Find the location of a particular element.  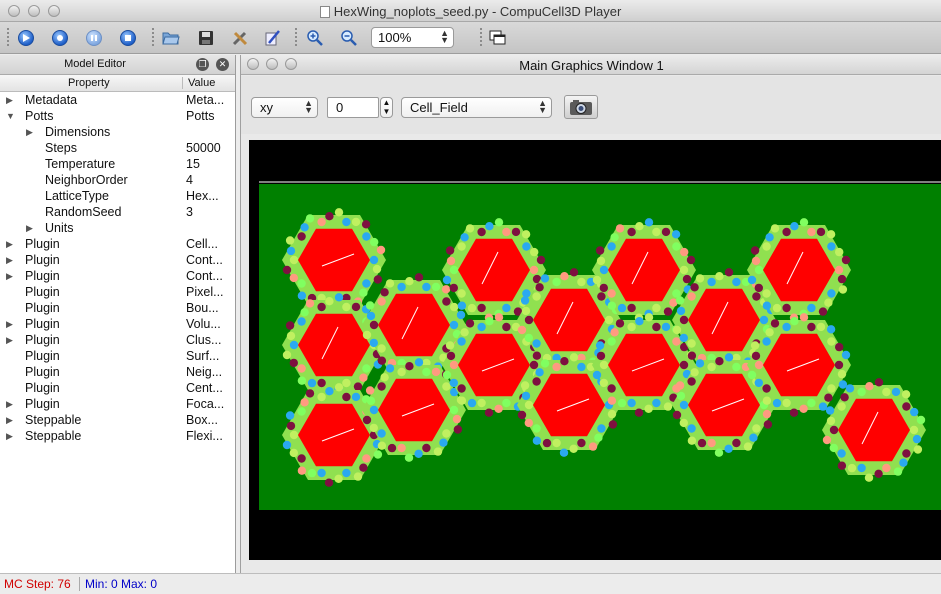

tools-button is located at coordinates (240, 38).